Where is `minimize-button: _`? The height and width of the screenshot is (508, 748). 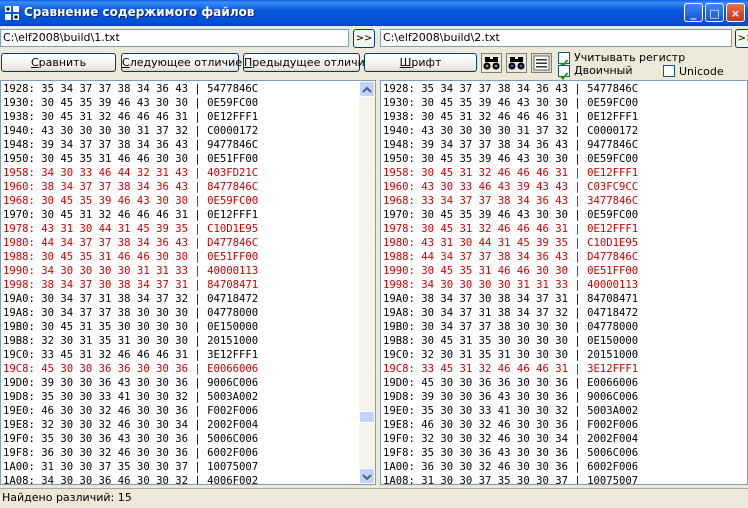 minimize-button: _ is located at coordinates (693, 12).